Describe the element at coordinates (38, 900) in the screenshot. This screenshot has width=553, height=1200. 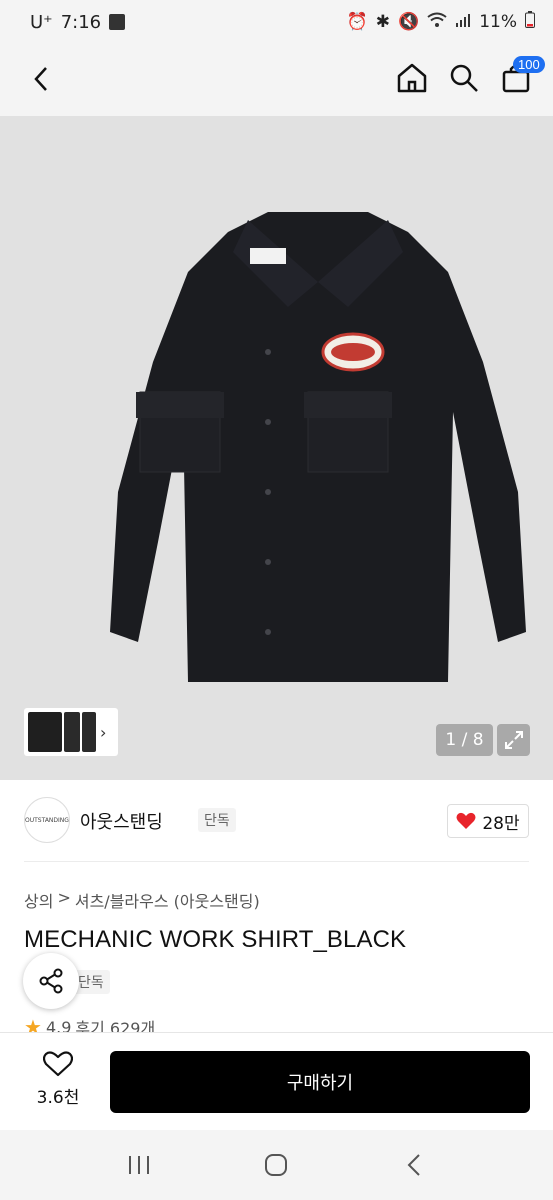
I see `breadcrumb-category: 상의` at that location.